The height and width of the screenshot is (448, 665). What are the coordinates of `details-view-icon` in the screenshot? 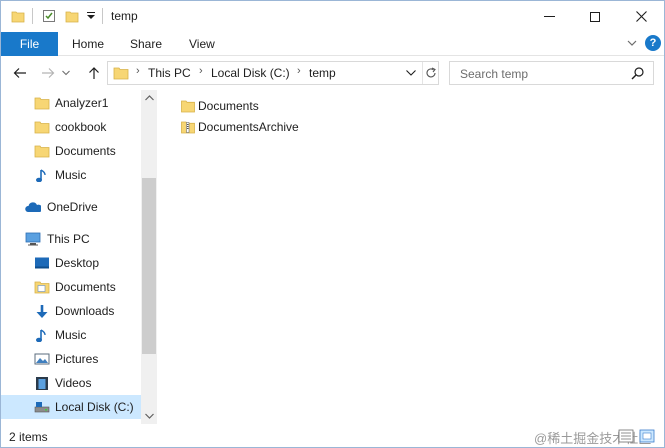 It's located at (626, 436).